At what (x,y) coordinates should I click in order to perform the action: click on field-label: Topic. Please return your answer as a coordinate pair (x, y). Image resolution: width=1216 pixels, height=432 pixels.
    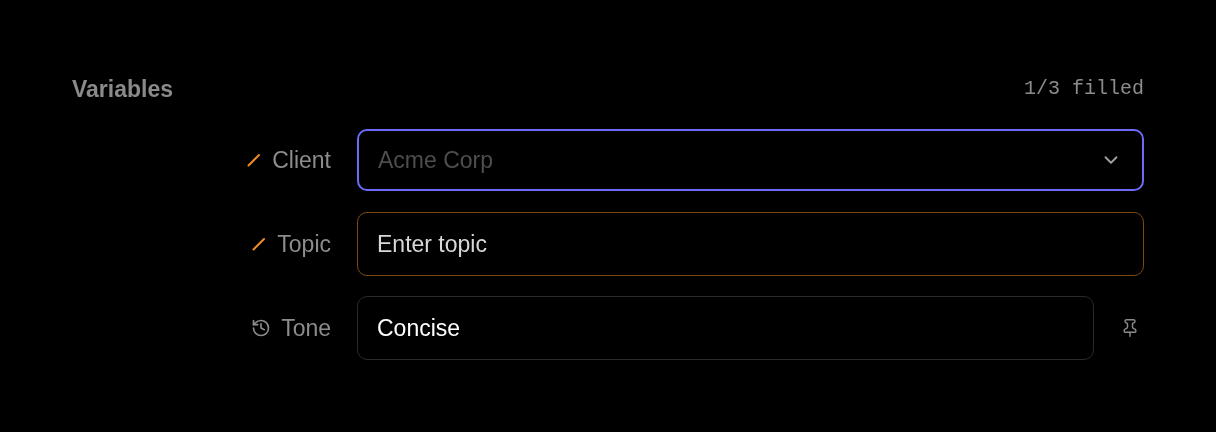
    Looking at the image, I should click on (304, 244).